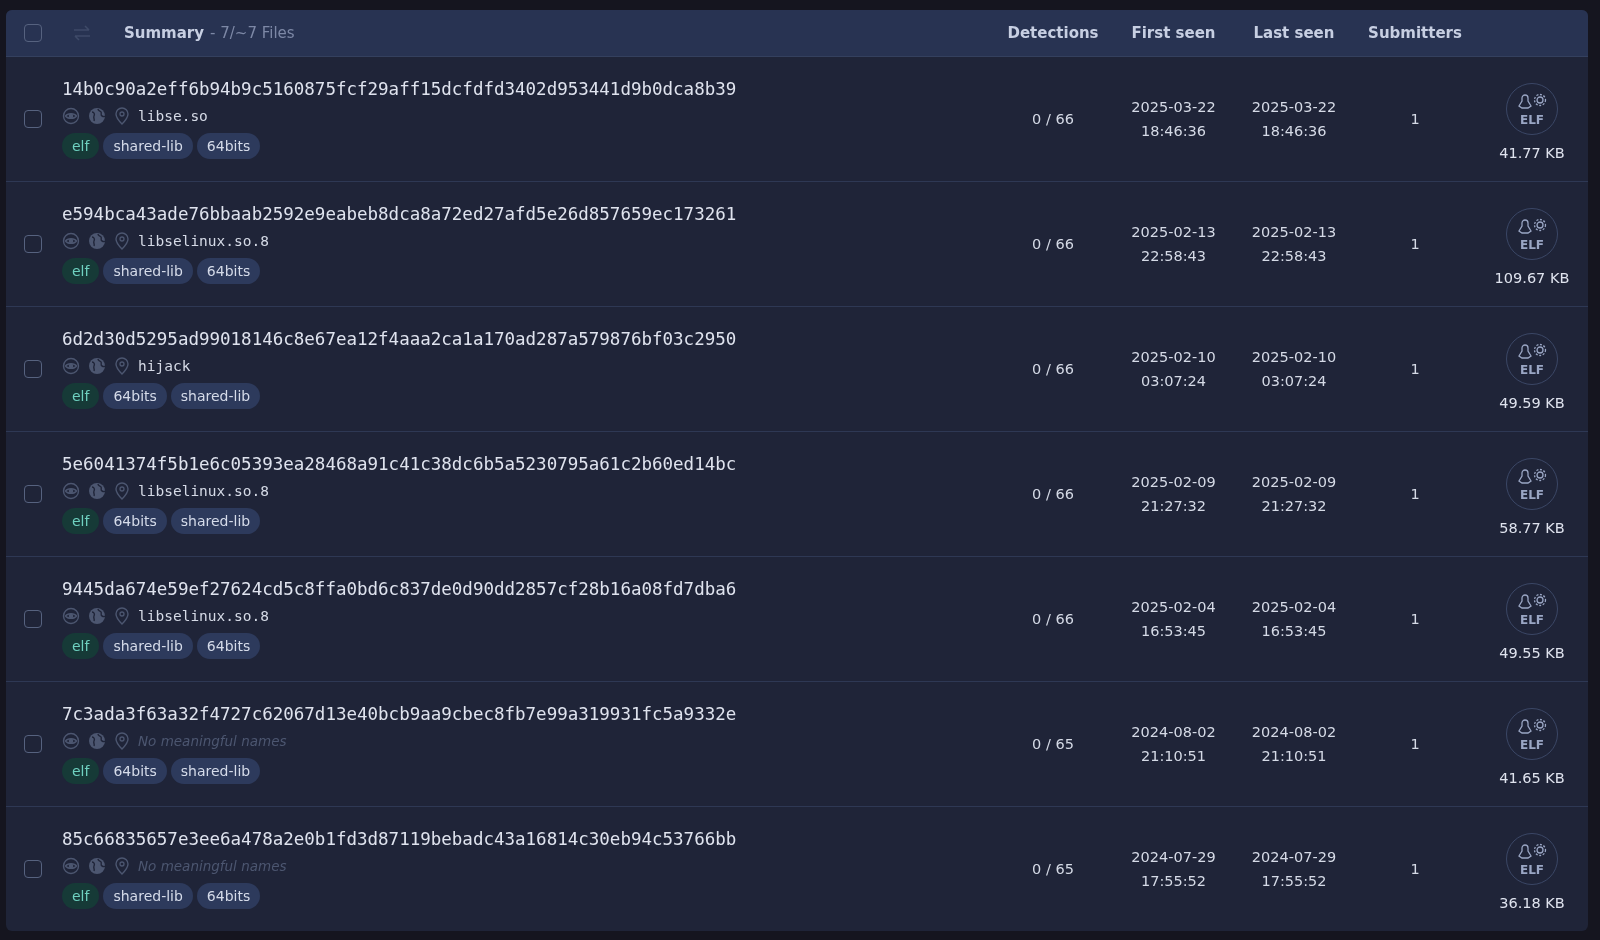  Describe the element at coordinates (164, 33) in the screenshot. I see `summary-title: Summary` at that location.